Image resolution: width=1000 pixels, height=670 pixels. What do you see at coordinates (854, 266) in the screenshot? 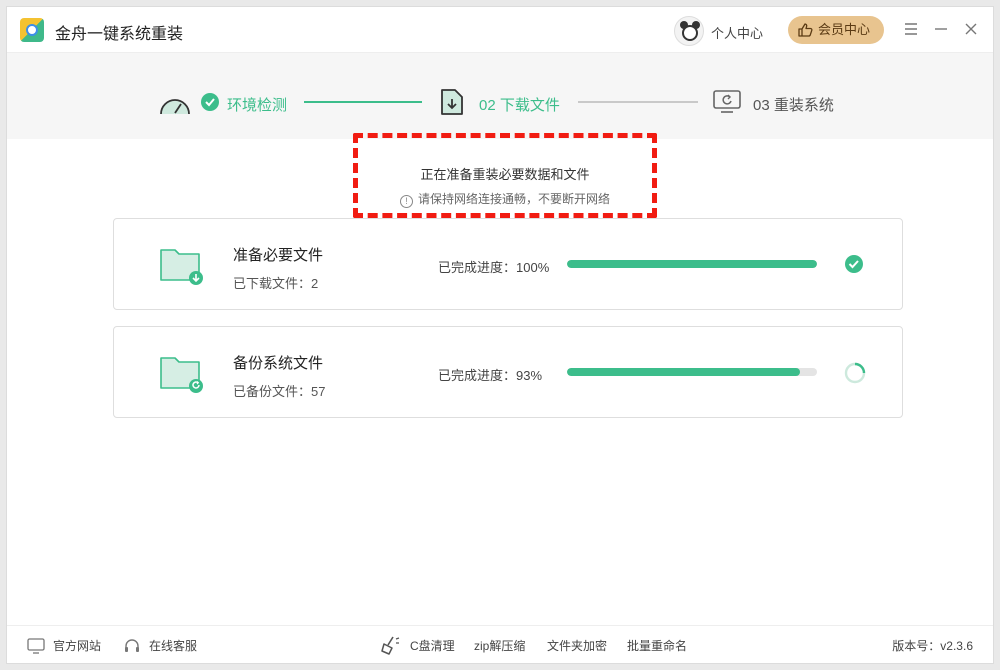
I see `complete-check-icon` at bounding box center [854, 266].